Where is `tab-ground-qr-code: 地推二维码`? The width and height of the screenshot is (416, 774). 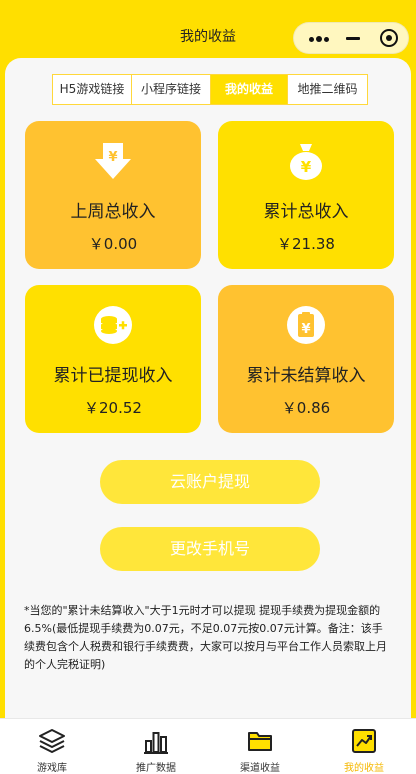 tab-ground-qr-code: 地推二维码 is located at coordinates (327, 89).